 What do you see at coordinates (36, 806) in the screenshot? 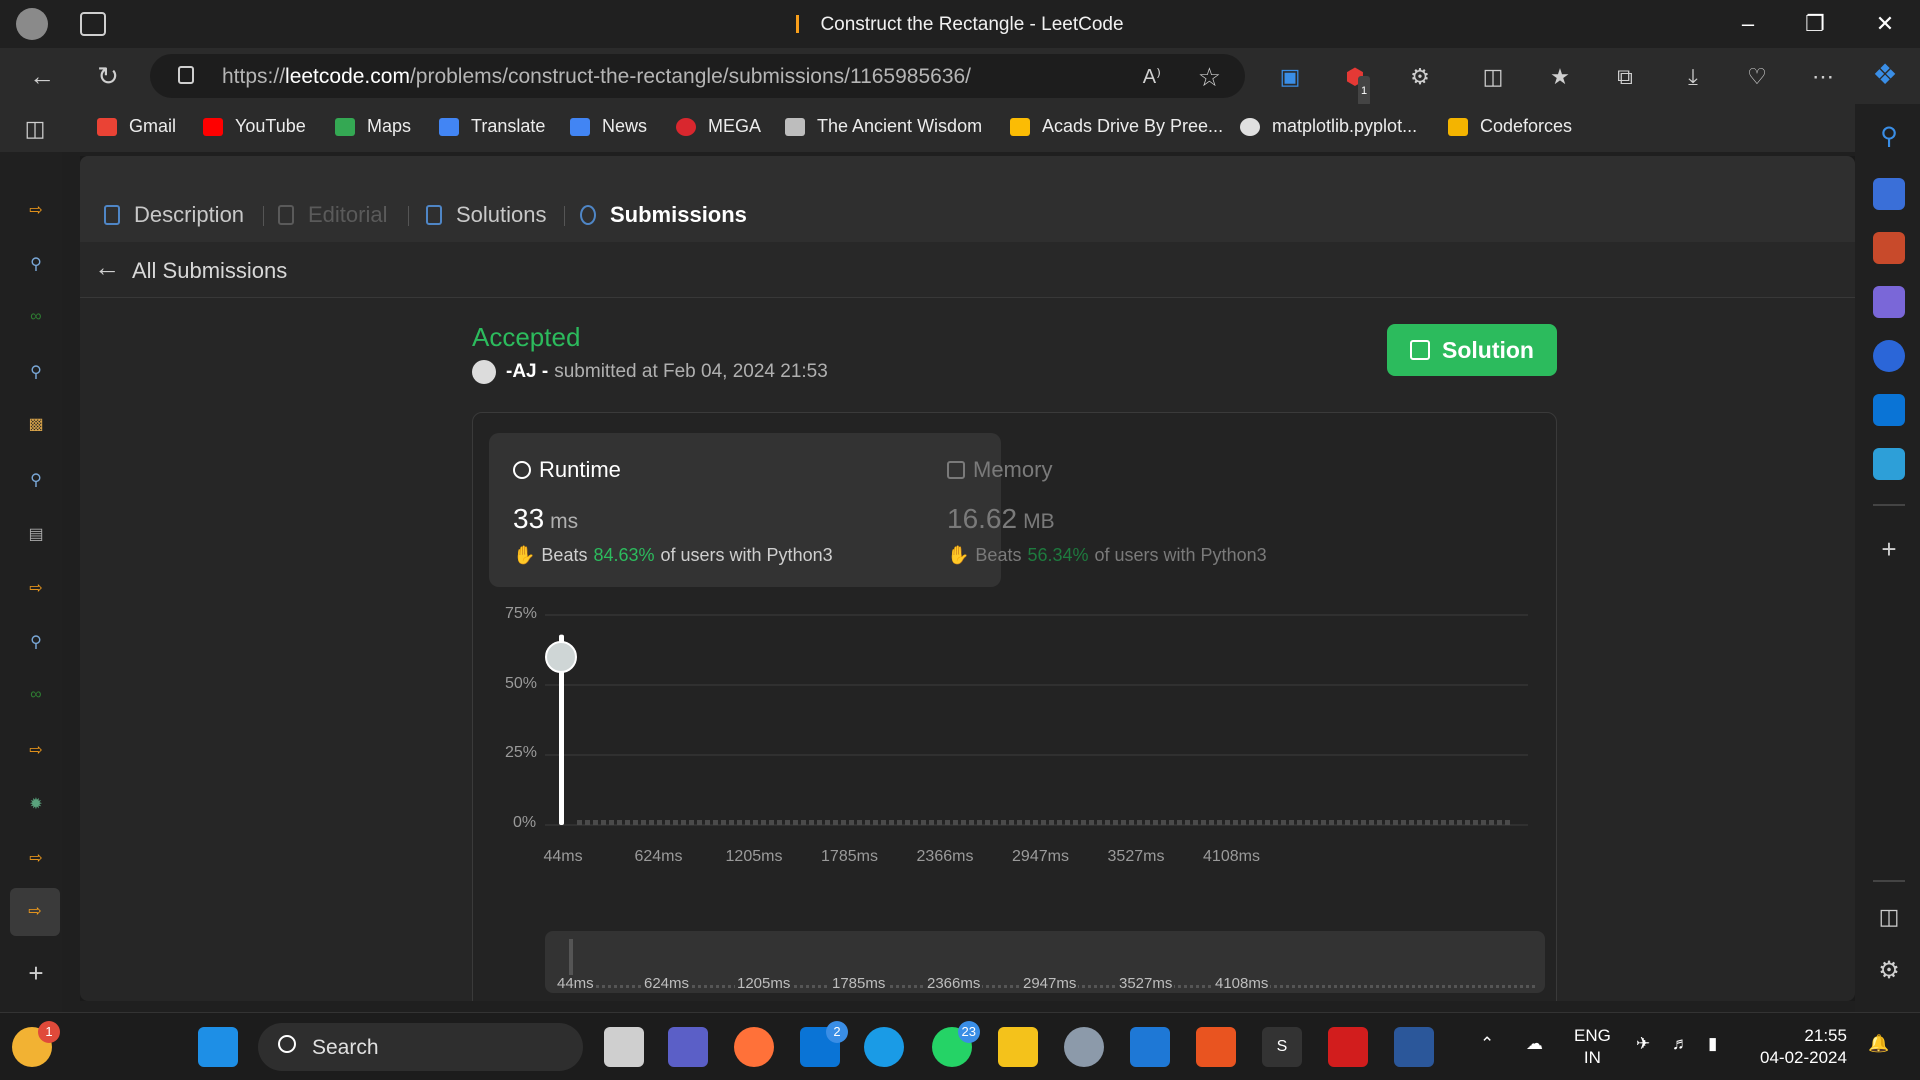
I see `tab-chatgpt-icon: ✹` at bounding box center [36, 806].